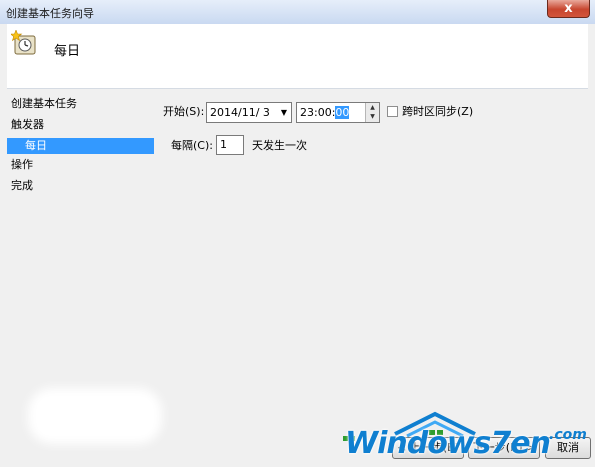 The width and height of the screenshot is (595, 467). I want to click on step-finish: 完成, so click(22, 186).